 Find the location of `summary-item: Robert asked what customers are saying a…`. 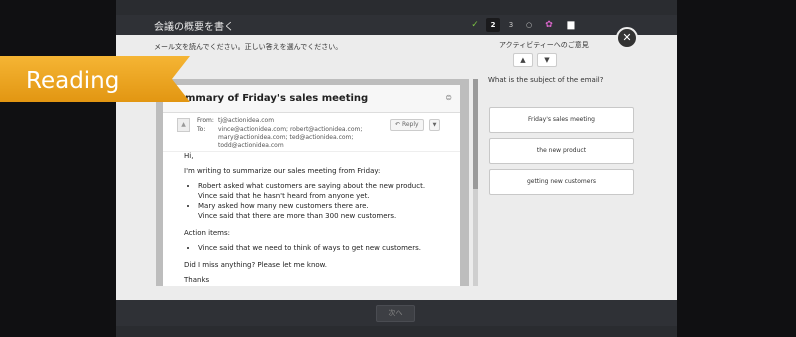

summary-item: Robert asked what customers are saying a… is located at coordinates (321, 191).